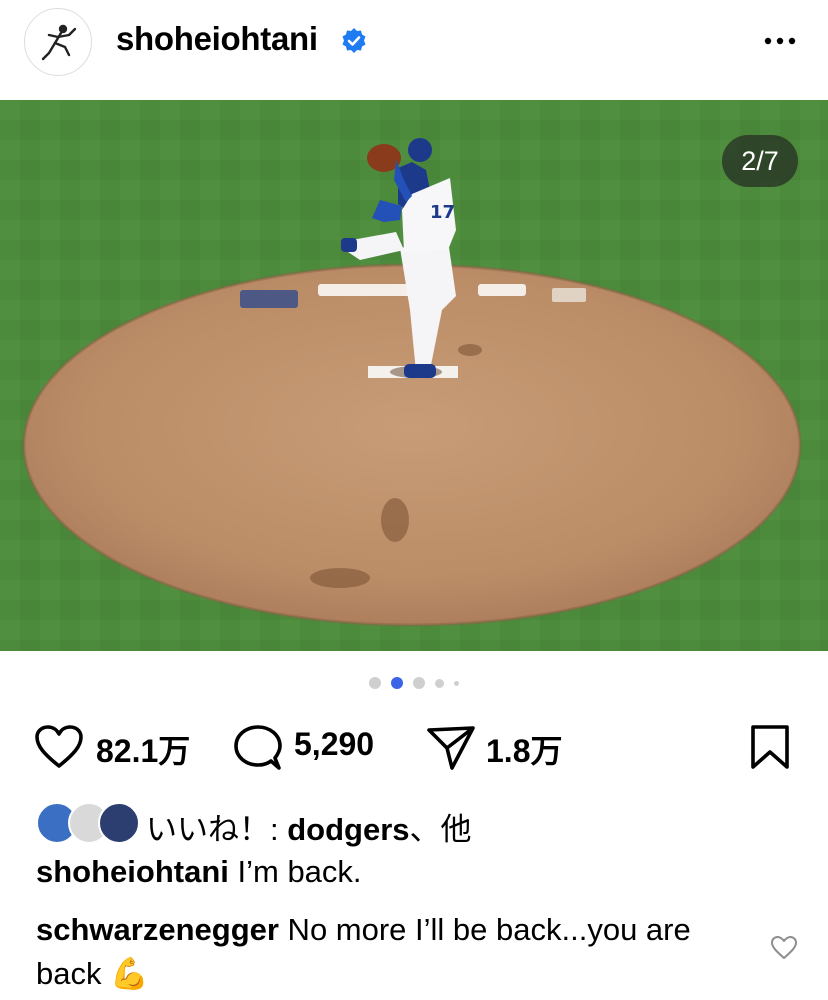 This screenshot has height=1000, width=828. Describe the element at coordinates (157, 929) in the screenshot. I see `comment-username: schwarzenegger` at that location.